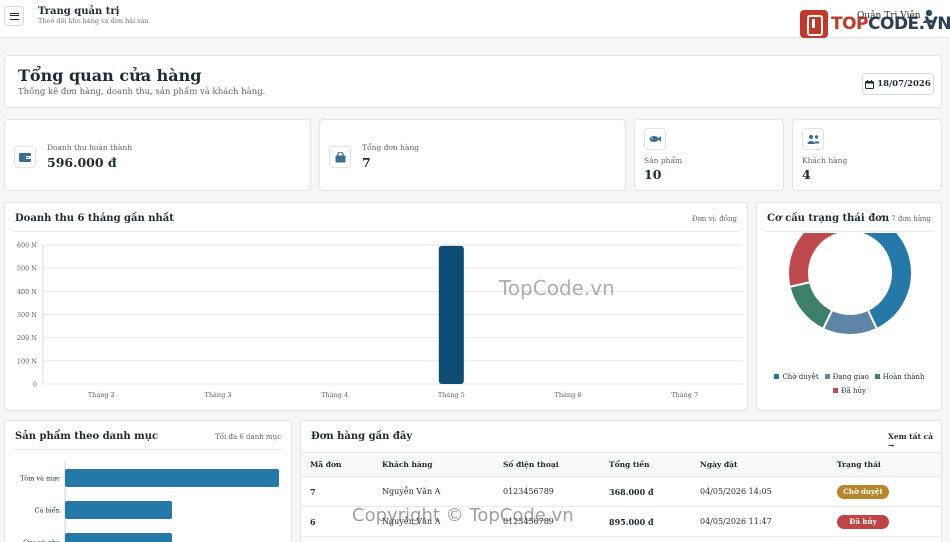  What do you see at coordinates (27, 246) in the screenshot?
I see `y-tick-label: 600 N` at bounding box center [27, 246].